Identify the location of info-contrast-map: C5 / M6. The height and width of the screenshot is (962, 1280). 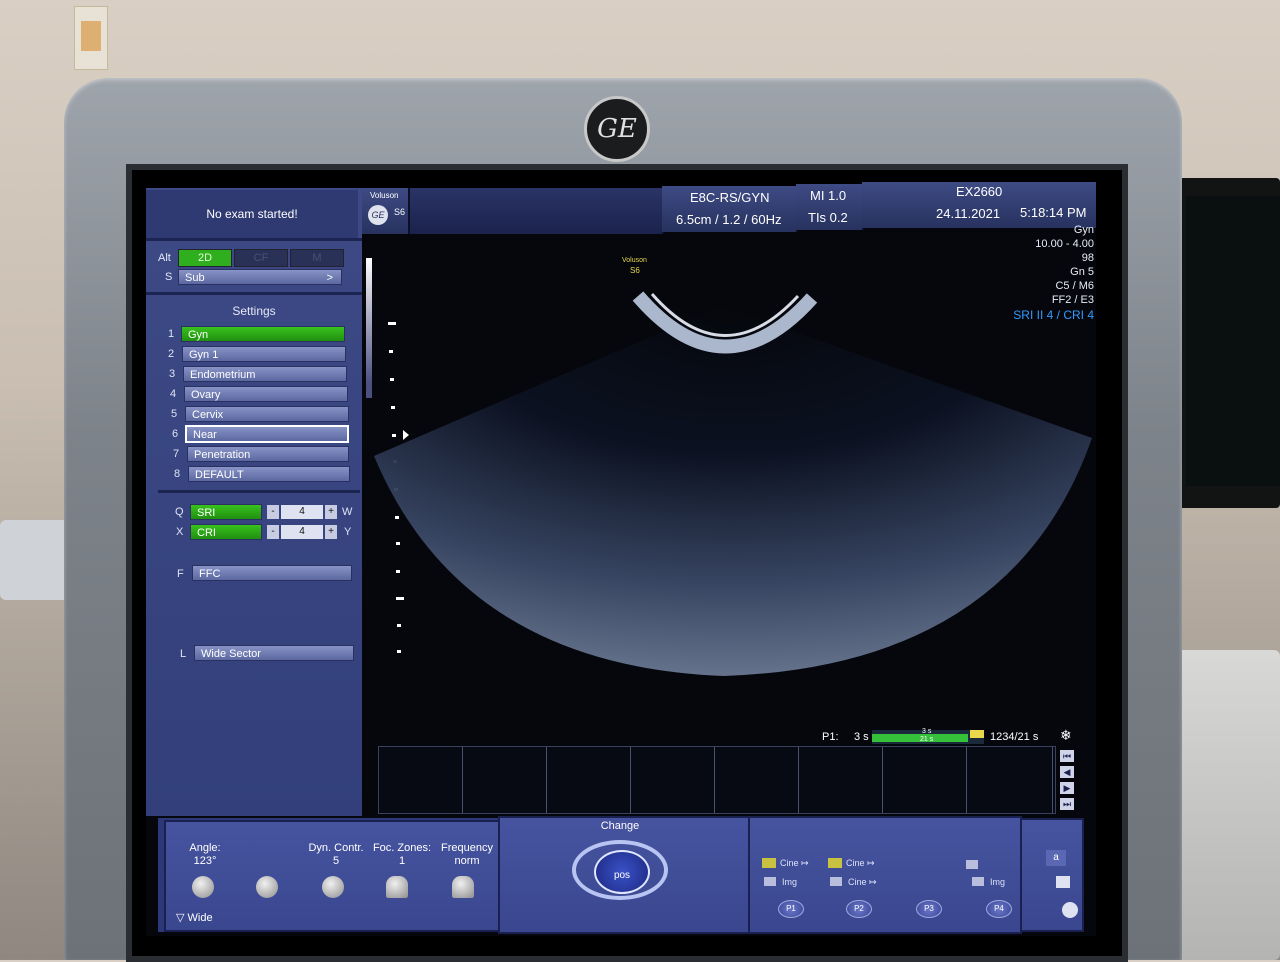
(1074, 286).